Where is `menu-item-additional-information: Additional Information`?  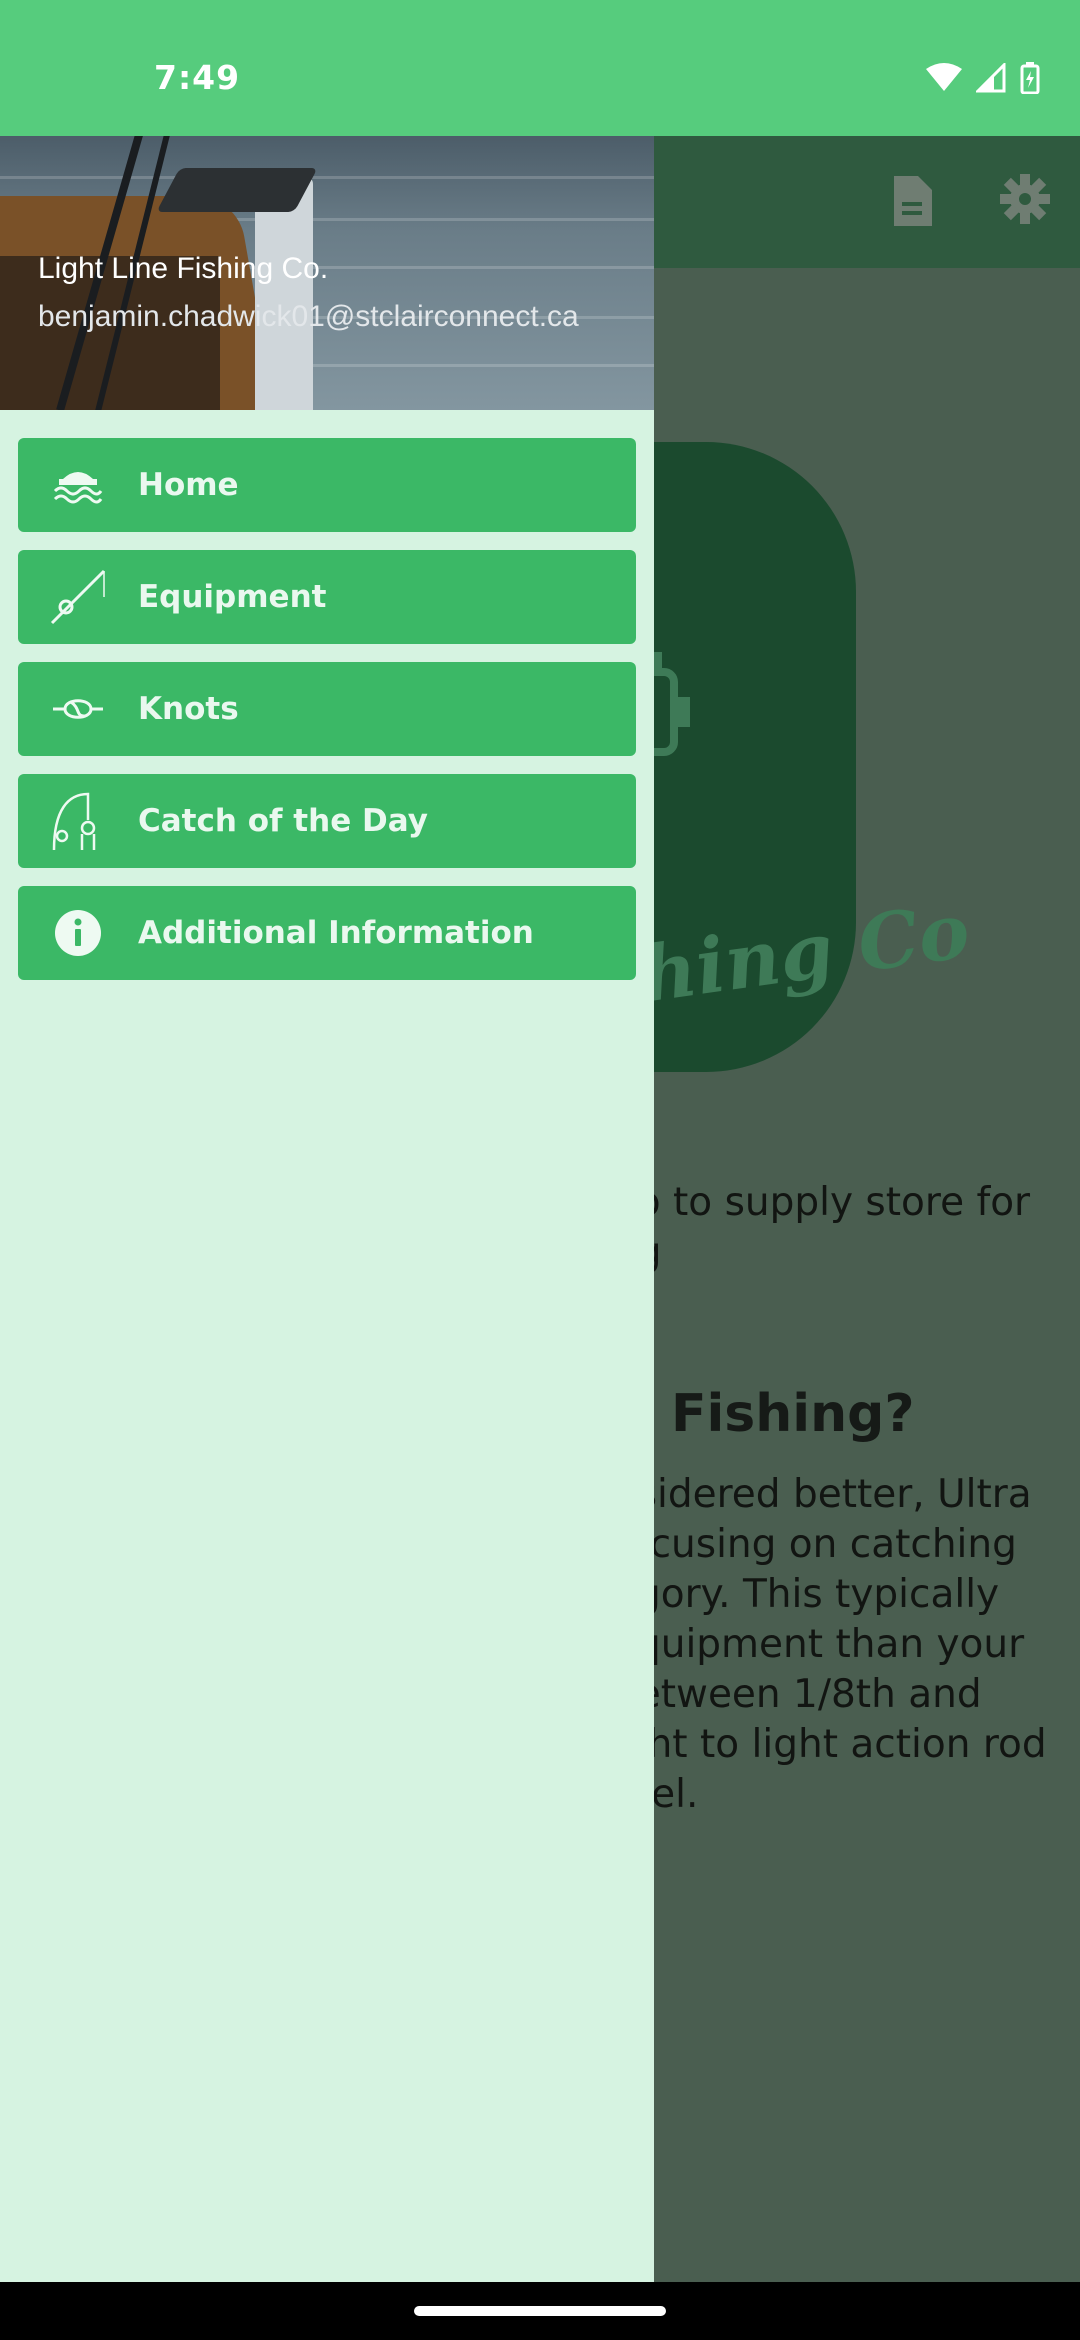 menu-item-additional-information: Additional Information is located at coordinates (327, 933).